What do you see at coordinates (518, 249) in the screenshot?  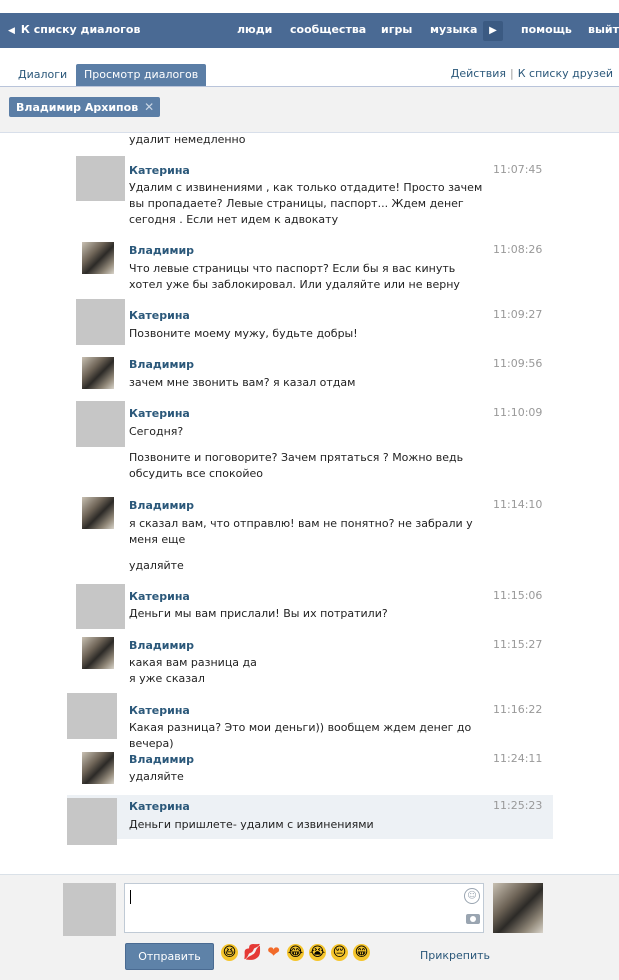 I see `message-time: 11:08:26` at bounding box center [518, 249].